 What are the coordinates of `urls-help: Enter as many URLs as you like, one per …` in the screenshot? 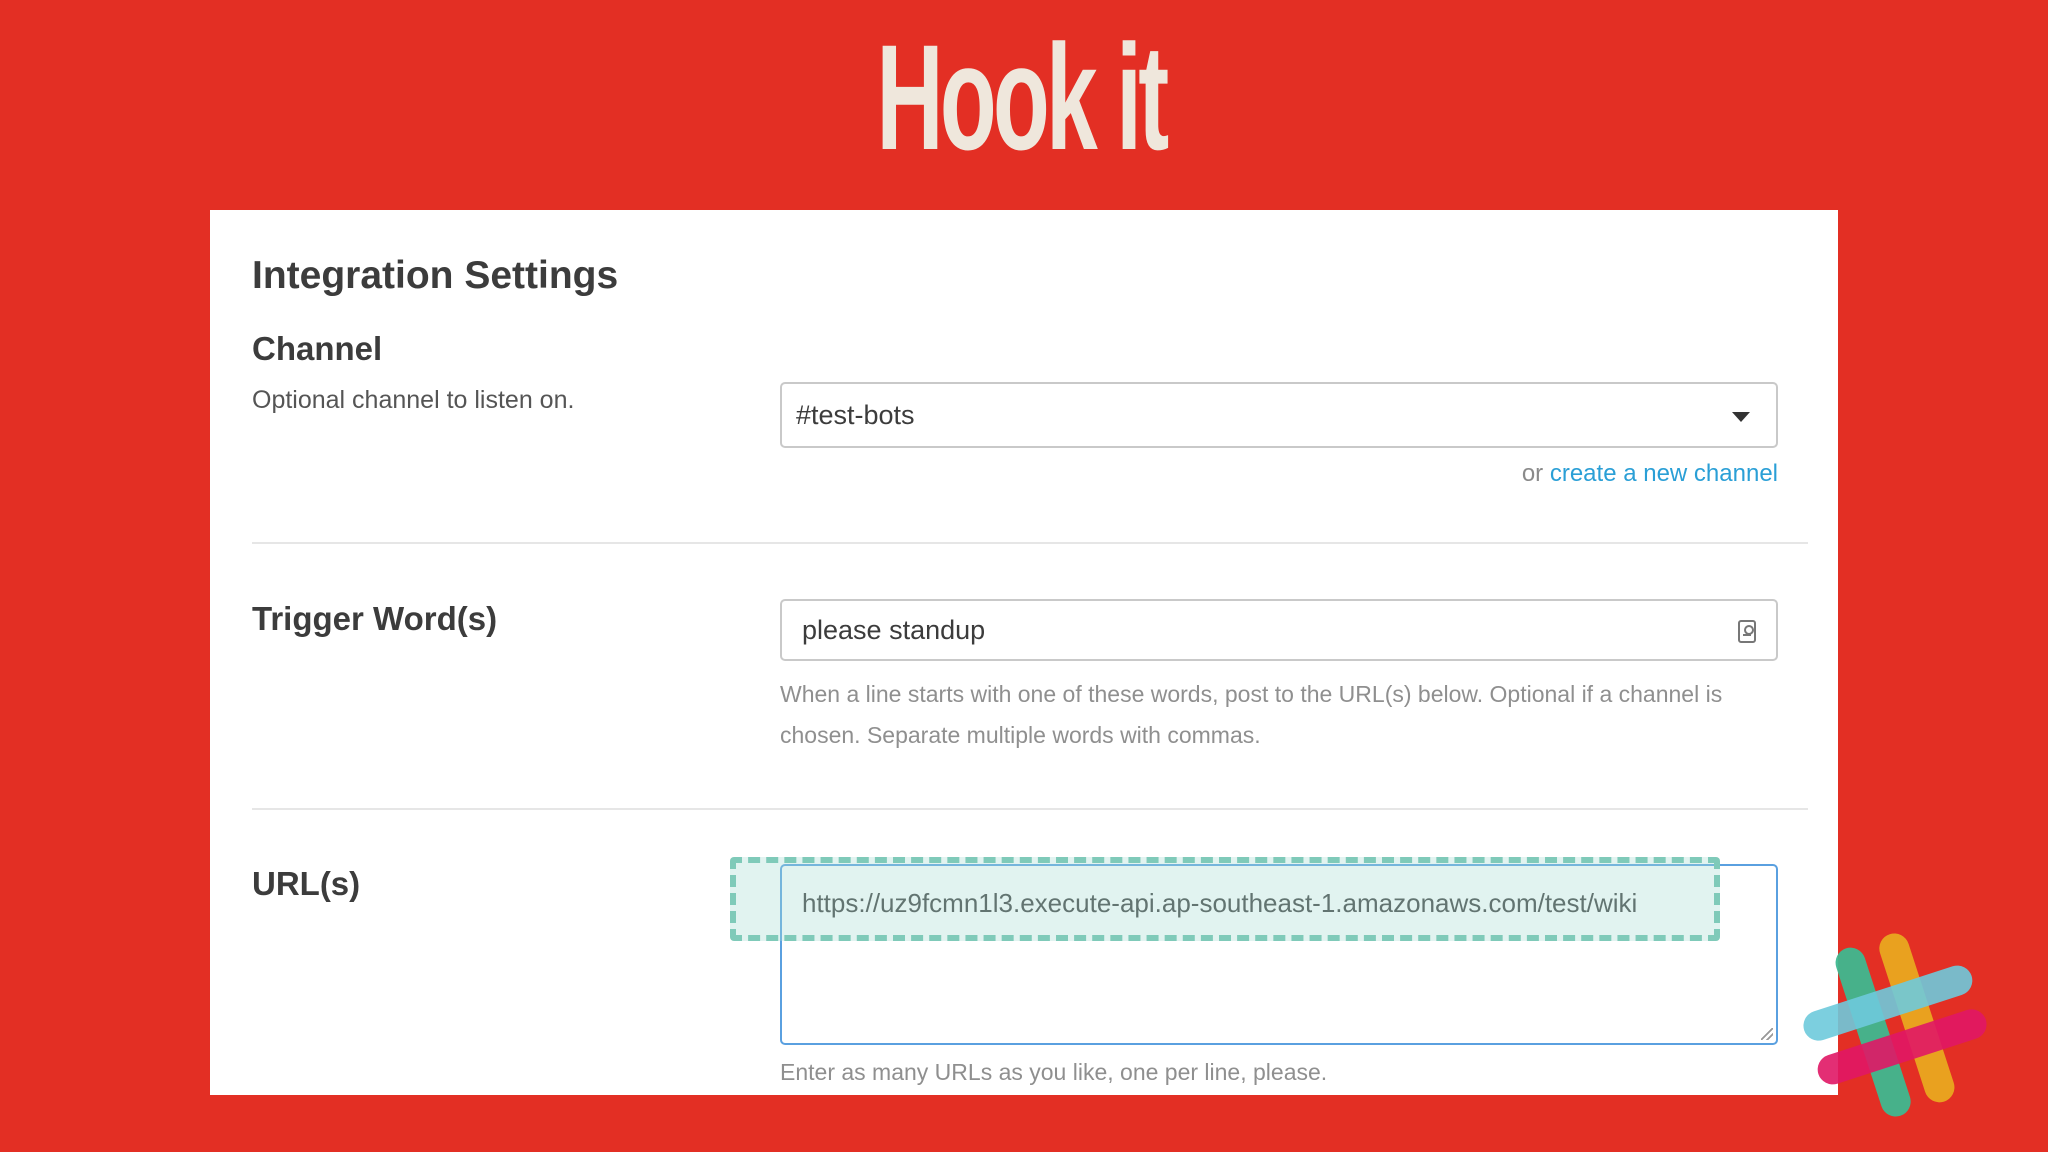 It's located at (1054, 1072).